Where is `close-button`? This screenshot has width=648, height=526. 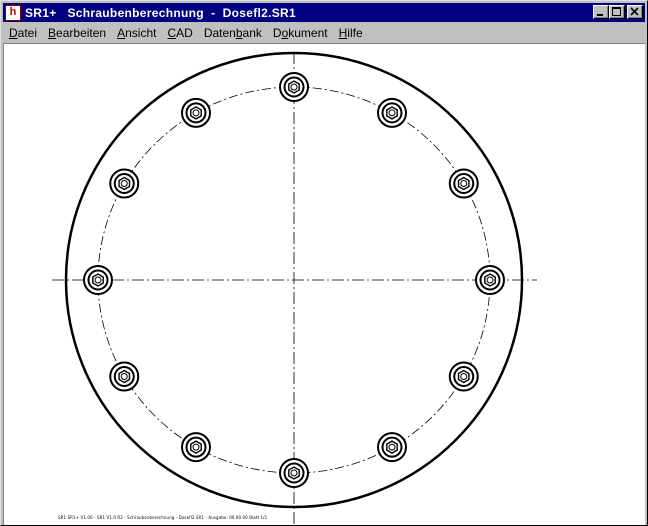 close-button is located at coordinates (635, 12).